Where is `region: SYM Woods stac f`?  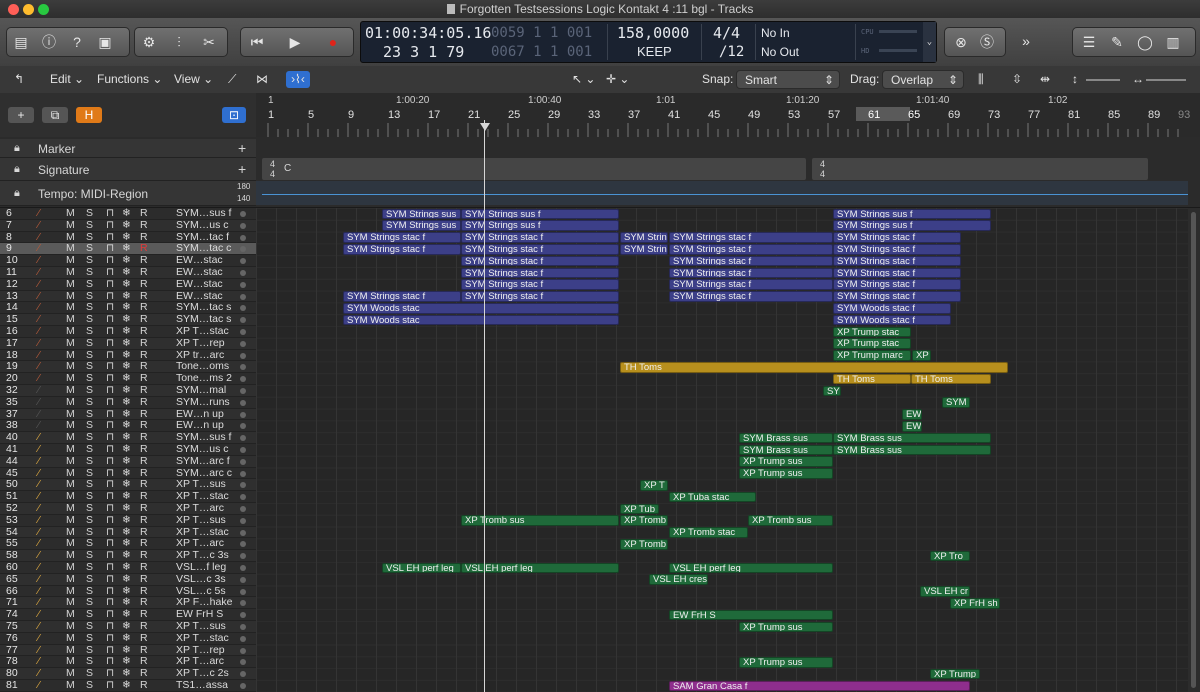 region: SYM Woods stac f is located at coordinates (892, 320).